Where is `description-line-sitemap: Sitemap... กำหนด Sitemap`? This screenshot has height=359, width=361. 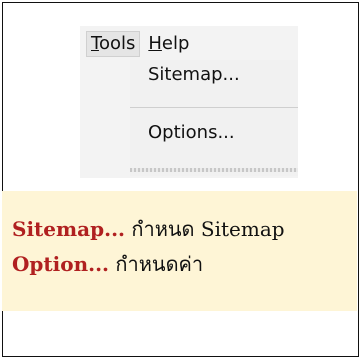
description-line-sitemap: Sitemap... กำหนด Sitemap is located at coordinates (148, 229).